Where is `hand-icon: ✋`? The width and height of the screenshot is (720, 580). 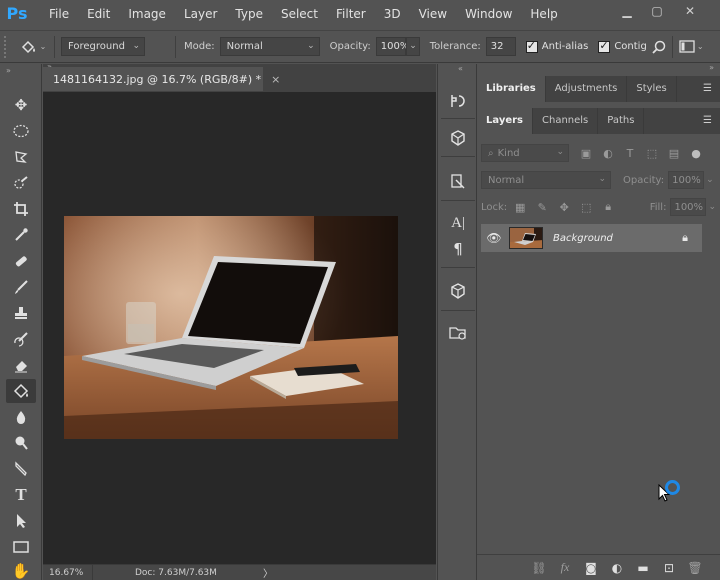 hand-icon: ✋ is located at coordinates (21, 569).